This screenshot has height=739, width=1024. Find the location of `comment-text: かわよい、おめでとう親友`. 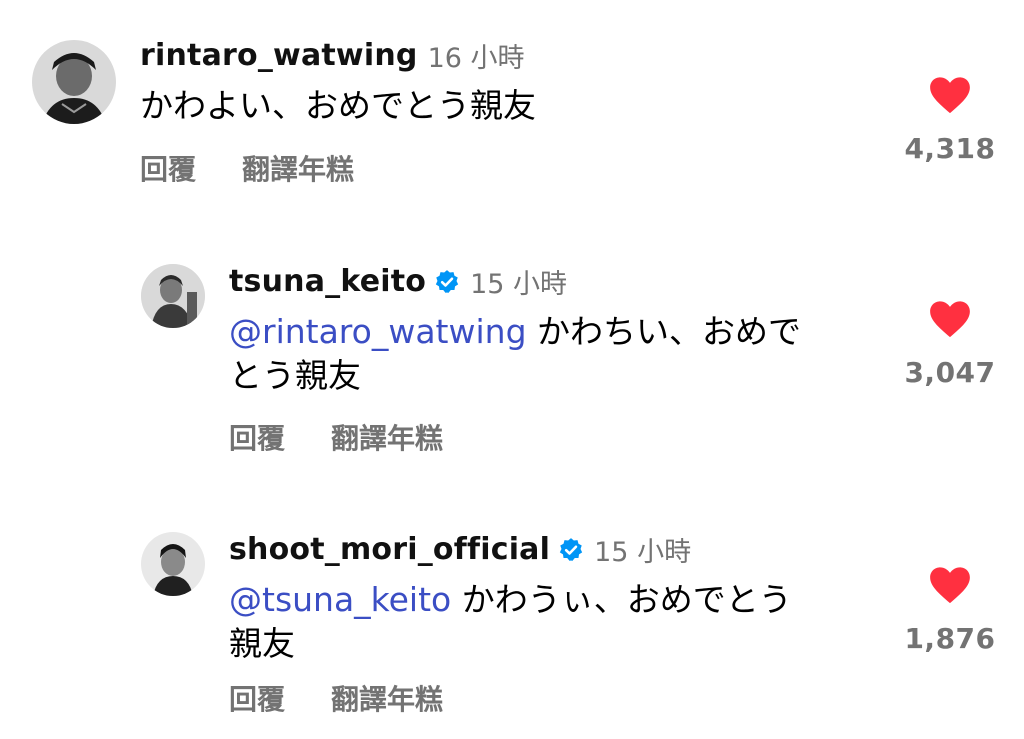

comment-text: かわよい、おめでとう親友 is located at coordinates (338, 106).